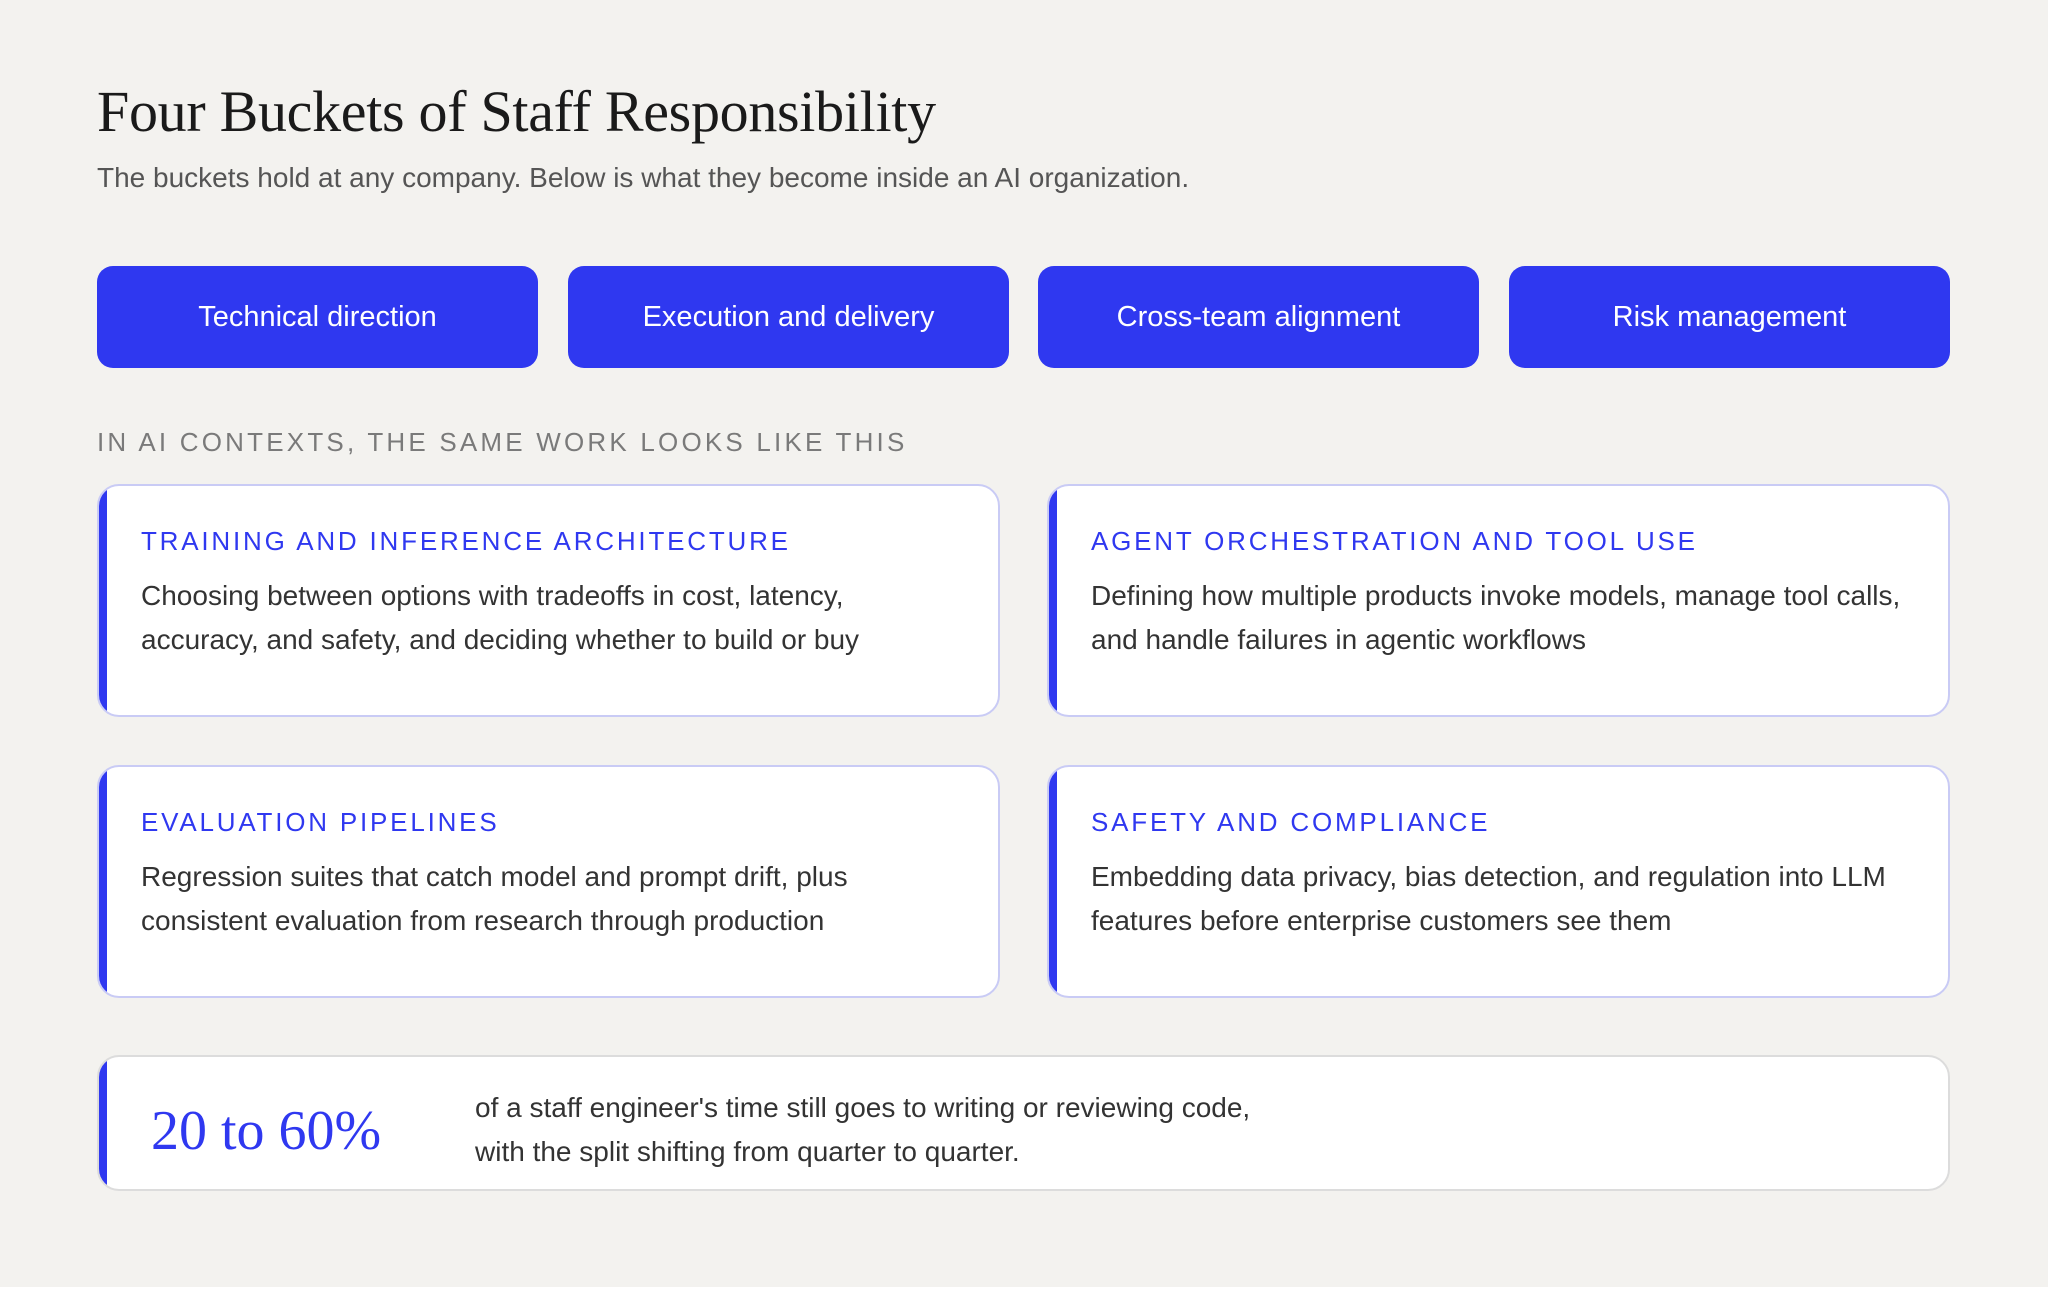 The height and width of the screenshot is (1297, 2048). I want to click on bucket-execution-delivery: Execution and delivery, so click(788, 317).